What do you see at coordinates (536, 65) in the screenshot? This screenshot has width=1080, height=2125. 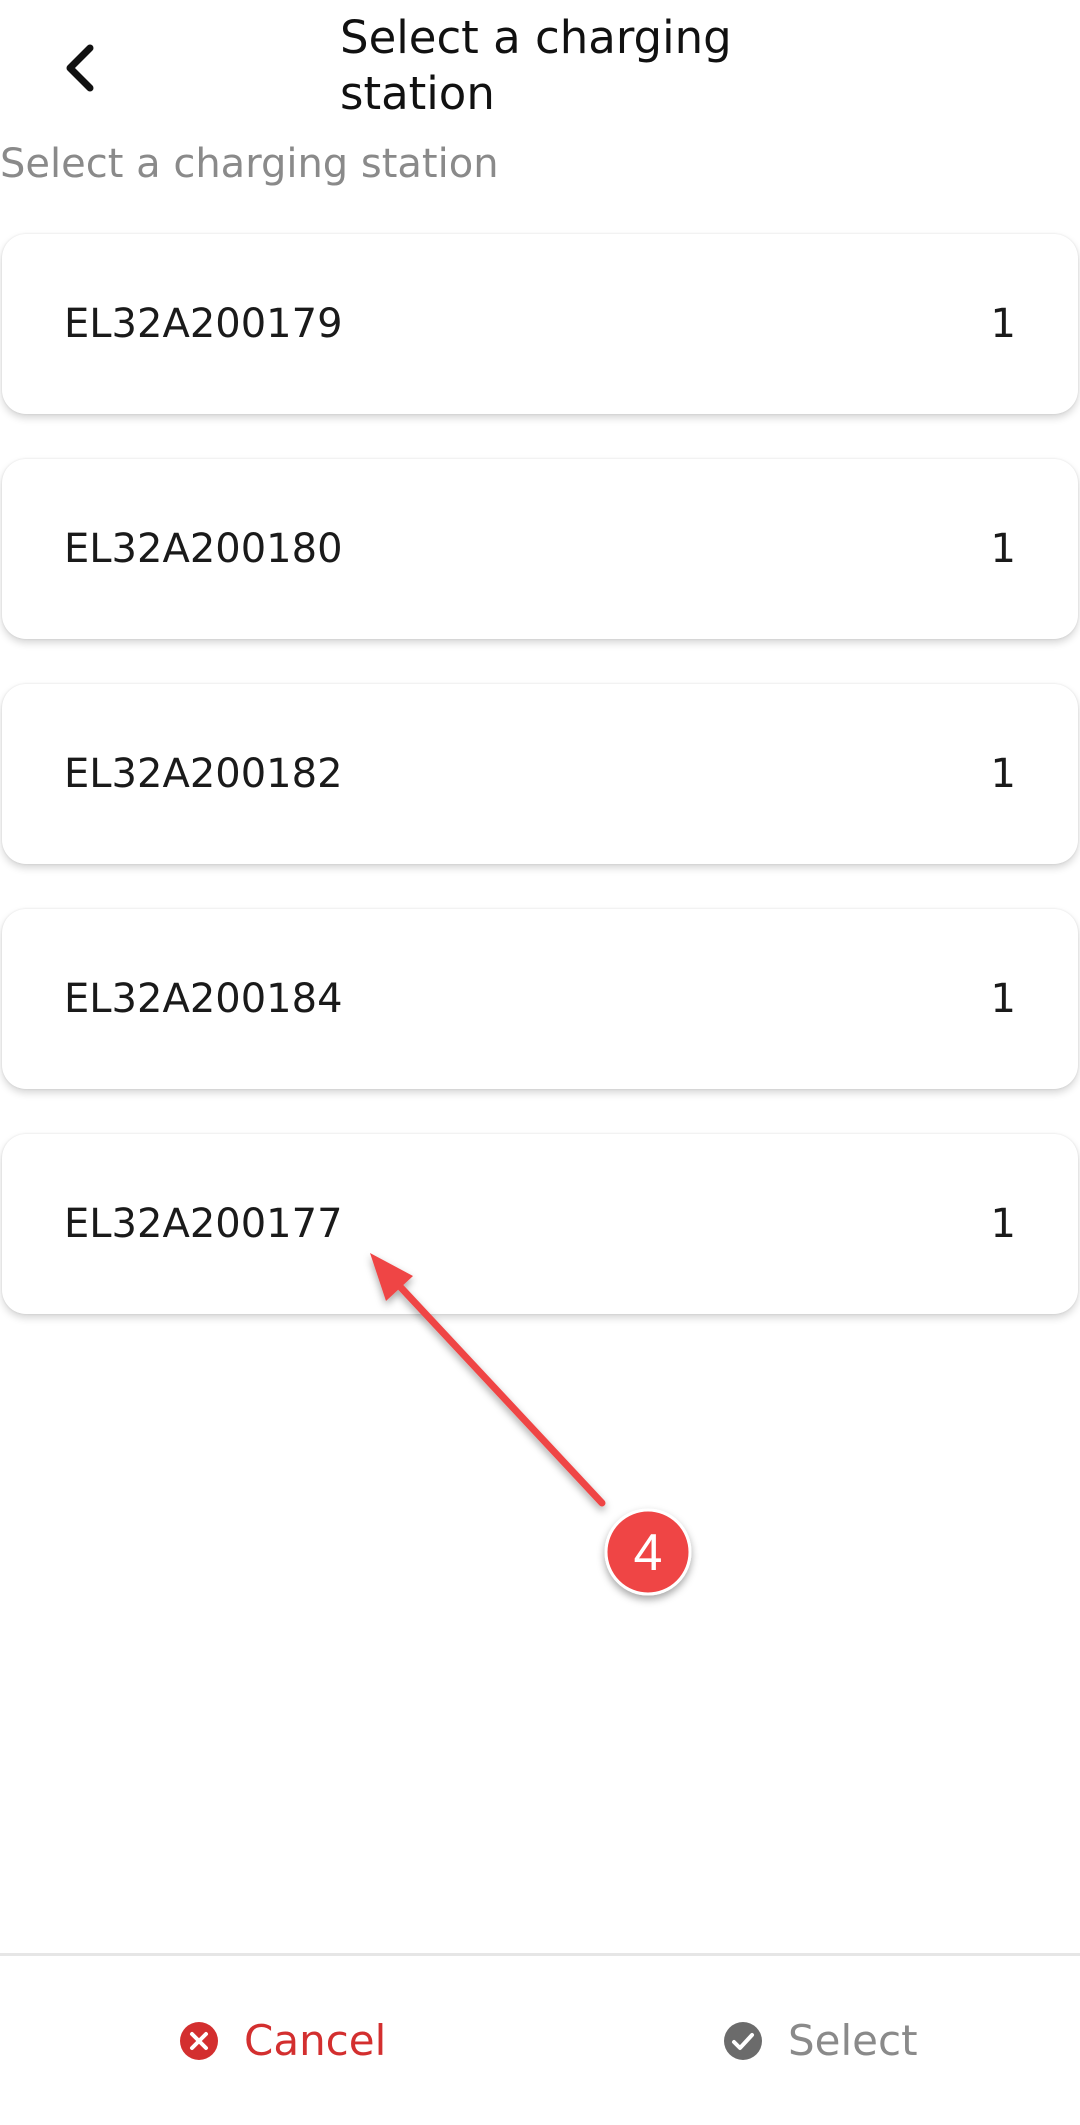 I see `page-title: Select a charging station` at bounding box center [536, 65].